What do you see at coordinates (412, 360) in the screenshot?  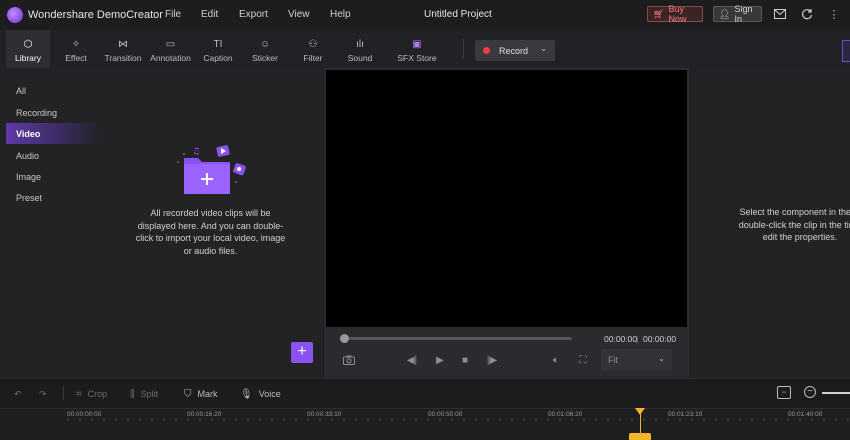 I see `previous-frame-icon: ◀︎|` at bounding box center [412, 360].